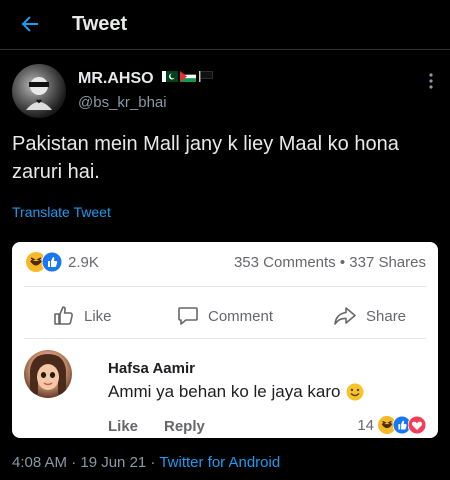  I want to click on top-bar: Tweet, so click(225, 25).